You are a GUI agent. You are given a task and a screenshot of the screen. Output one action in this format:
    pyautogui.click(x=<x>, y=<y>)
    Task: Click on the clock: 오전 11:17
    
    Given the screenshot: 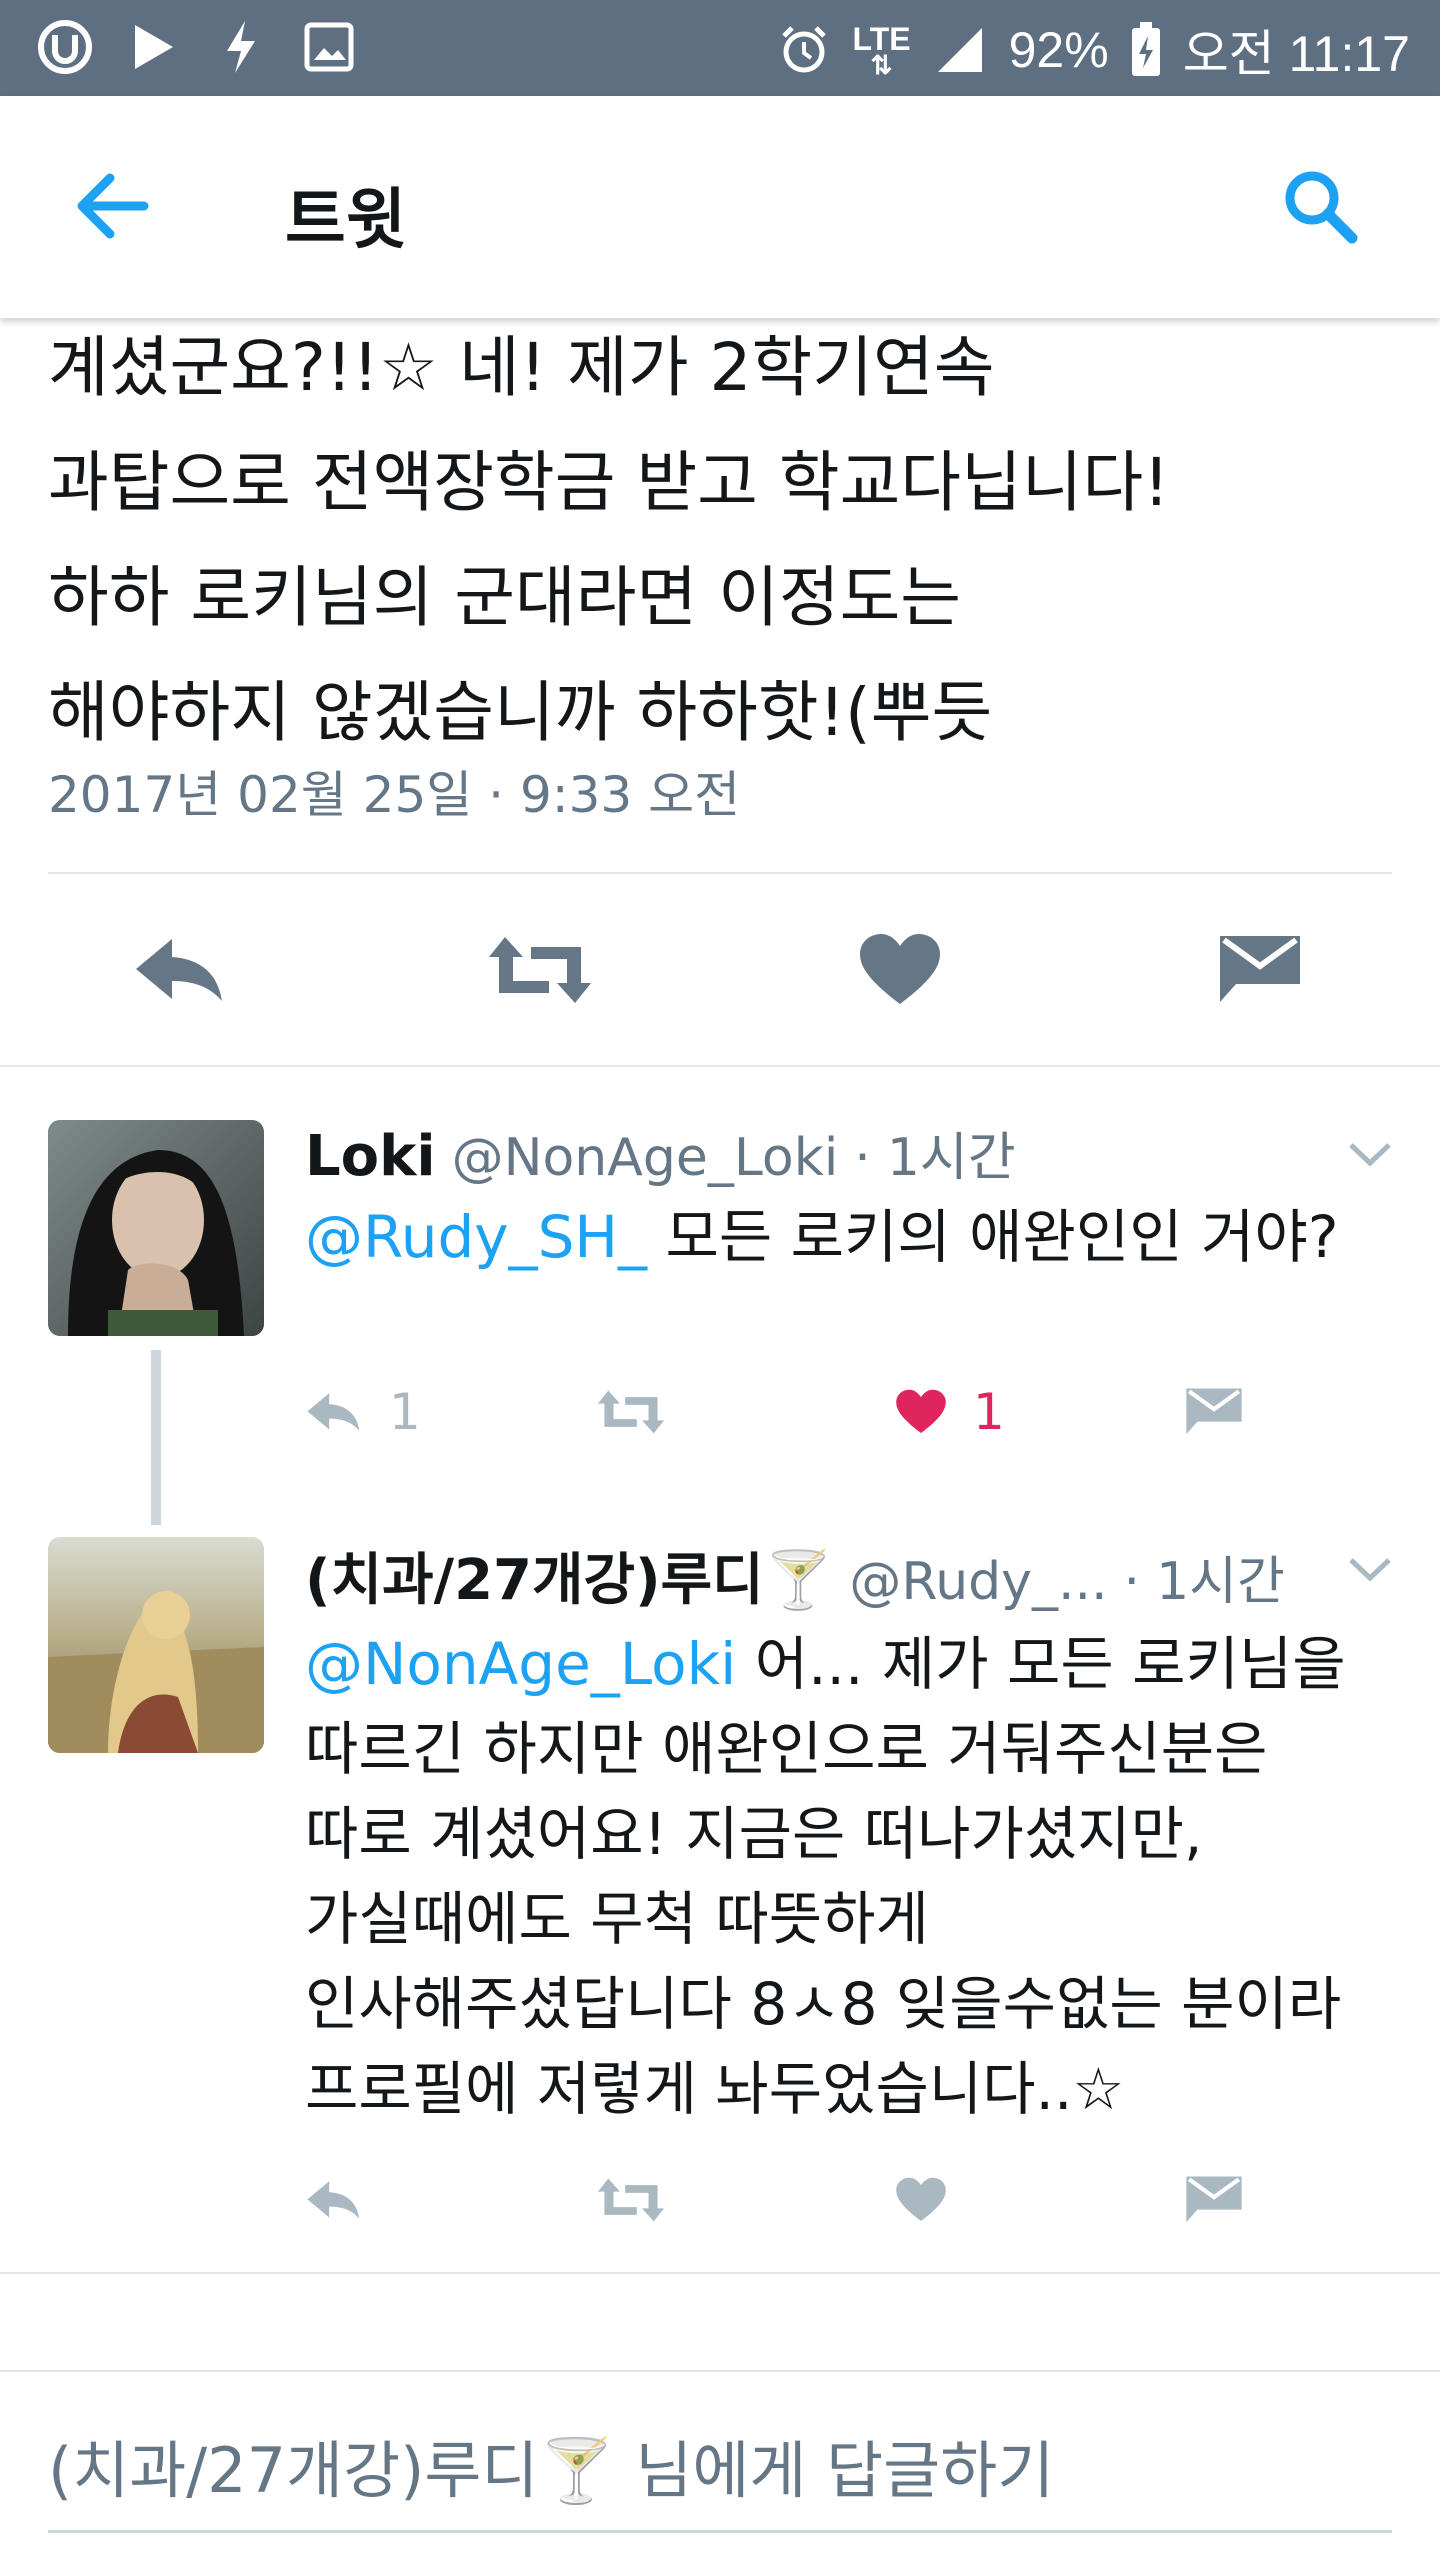 What is the action you would take?
    pyautogui.click(x=1296, y=54)
    